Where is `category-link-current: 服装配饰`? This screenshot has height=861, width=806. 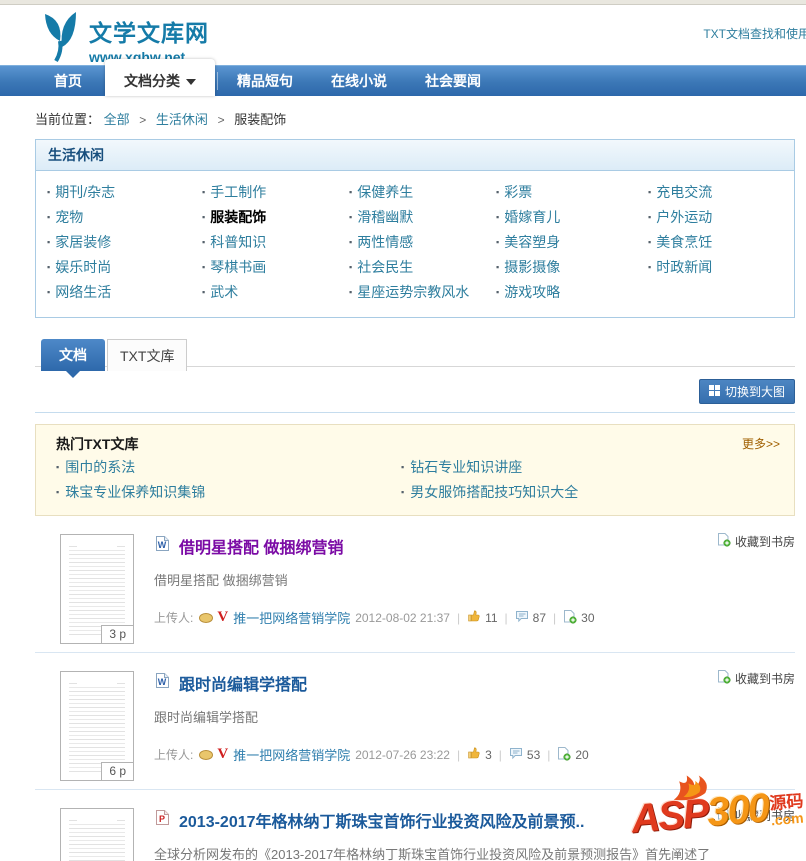 category-link-current: 服装配饰 is located at coordinates (273, 217).